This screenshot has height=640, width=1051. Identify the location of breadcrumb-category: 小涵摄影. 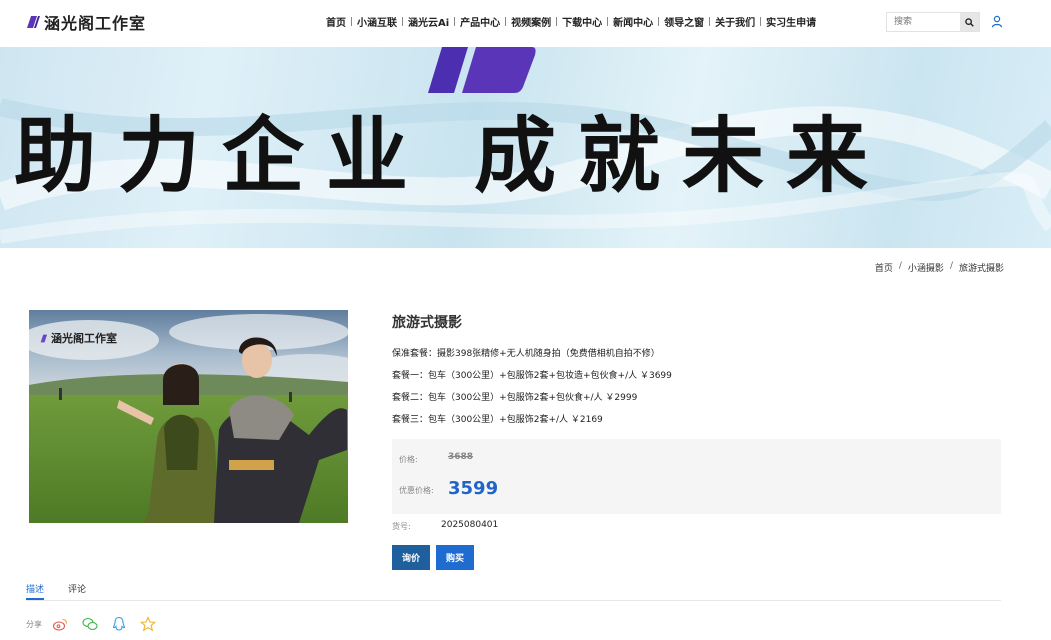
(926, 267).